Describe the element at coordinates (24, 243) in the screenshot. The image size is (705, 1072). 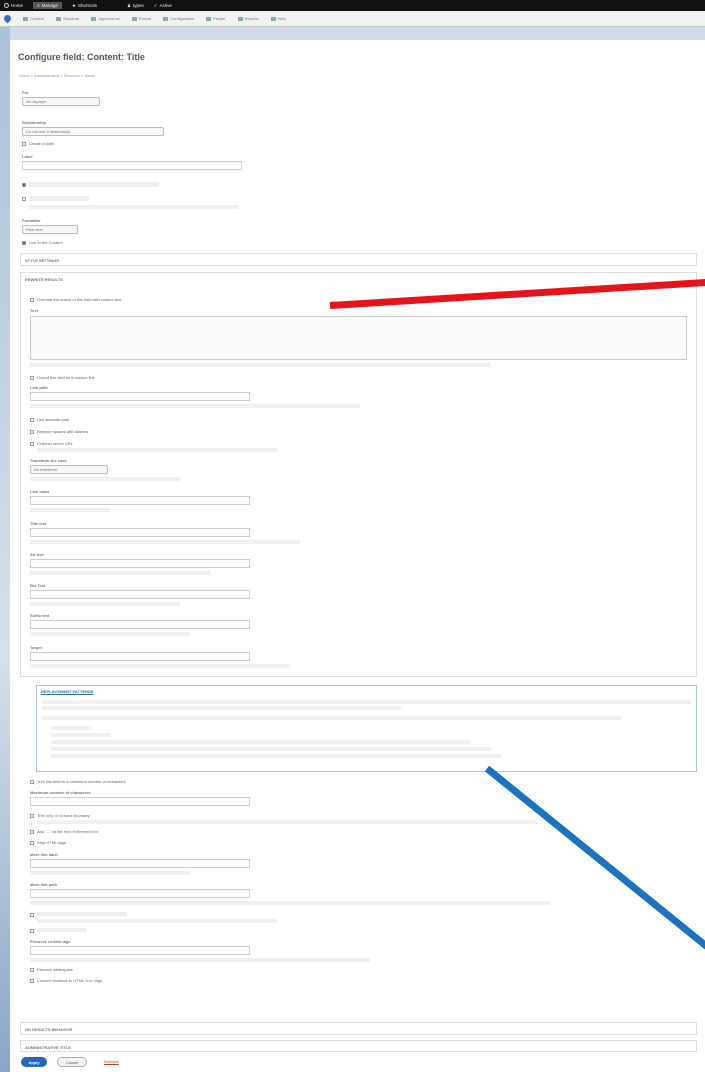
I see `link-to-content-checkbox` at that location.